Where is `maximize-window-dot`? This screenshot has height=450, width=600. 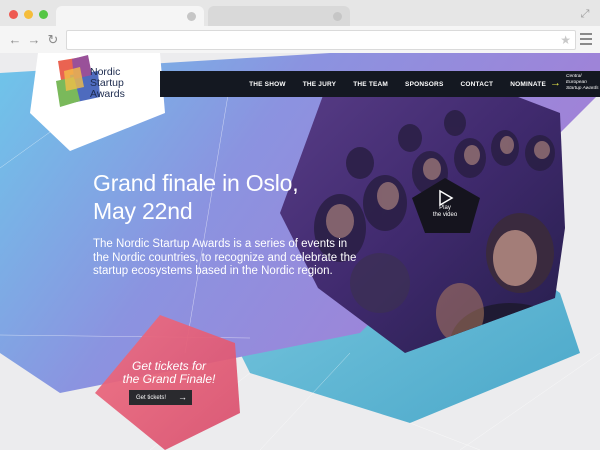
maximize-window-dot is located at coordinates (43, 14).